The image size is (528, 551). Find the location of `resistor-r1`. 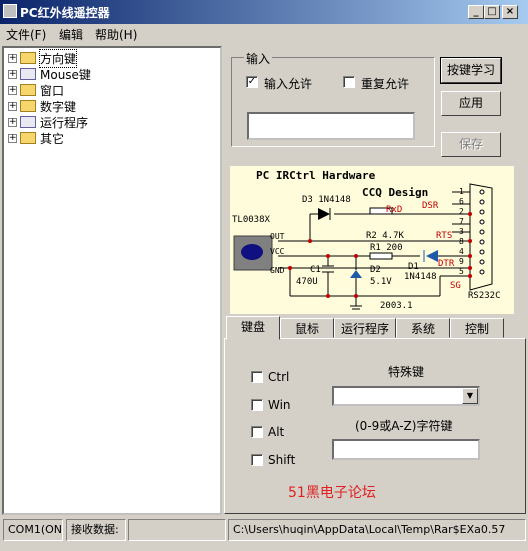

resistor-r1 is located at coordinates (381, 256).